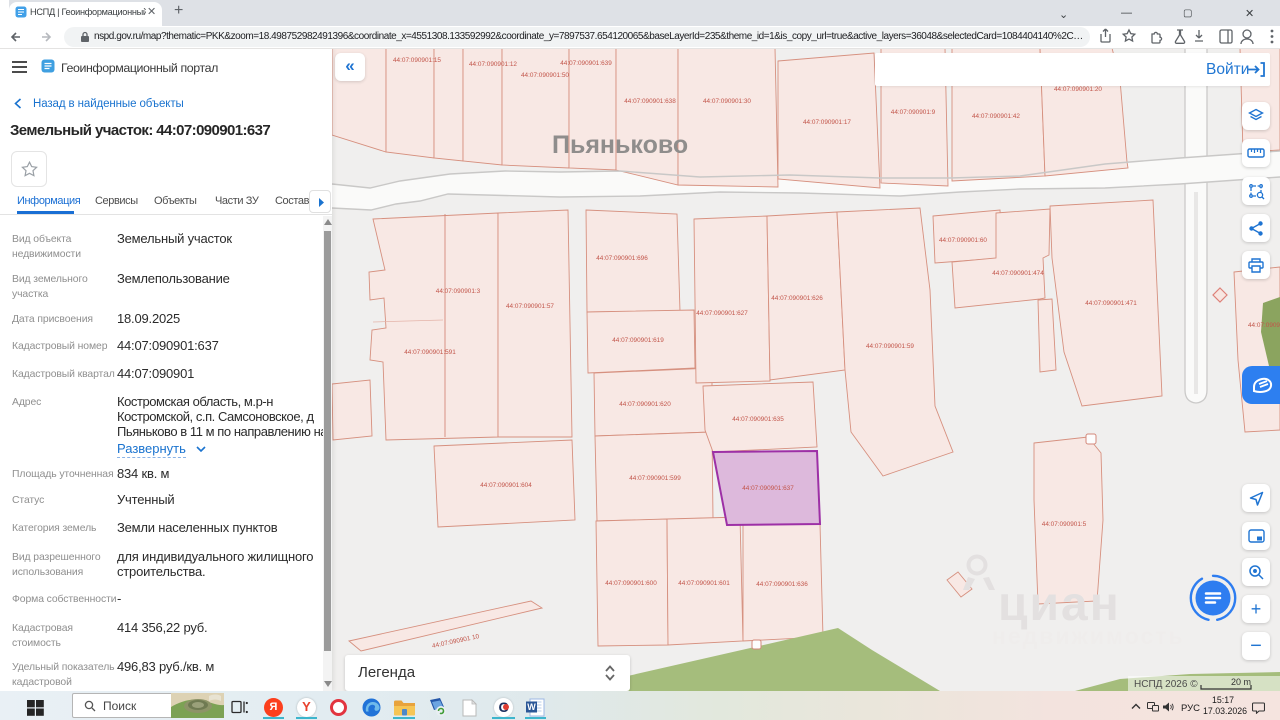 This screenshot has width=1280, height=720. I want to click on svg-text: 44:07:090901:57, so click(530, 306).